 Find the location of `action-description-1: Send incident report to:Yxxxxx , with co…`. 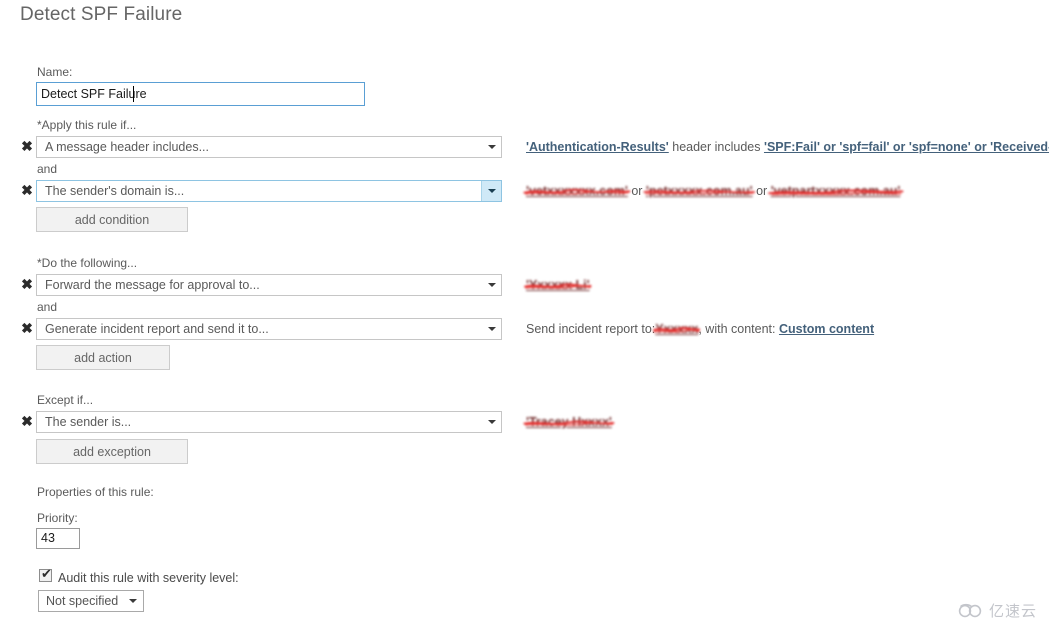

action-description-1: Send incident report to:Yxxxxx , with co… is located at coordinates (700, 329).